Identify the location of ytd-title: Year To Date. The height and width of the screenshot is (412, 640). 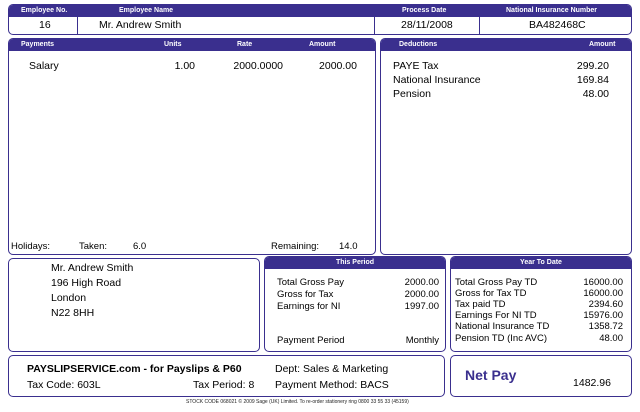
(541, 262).